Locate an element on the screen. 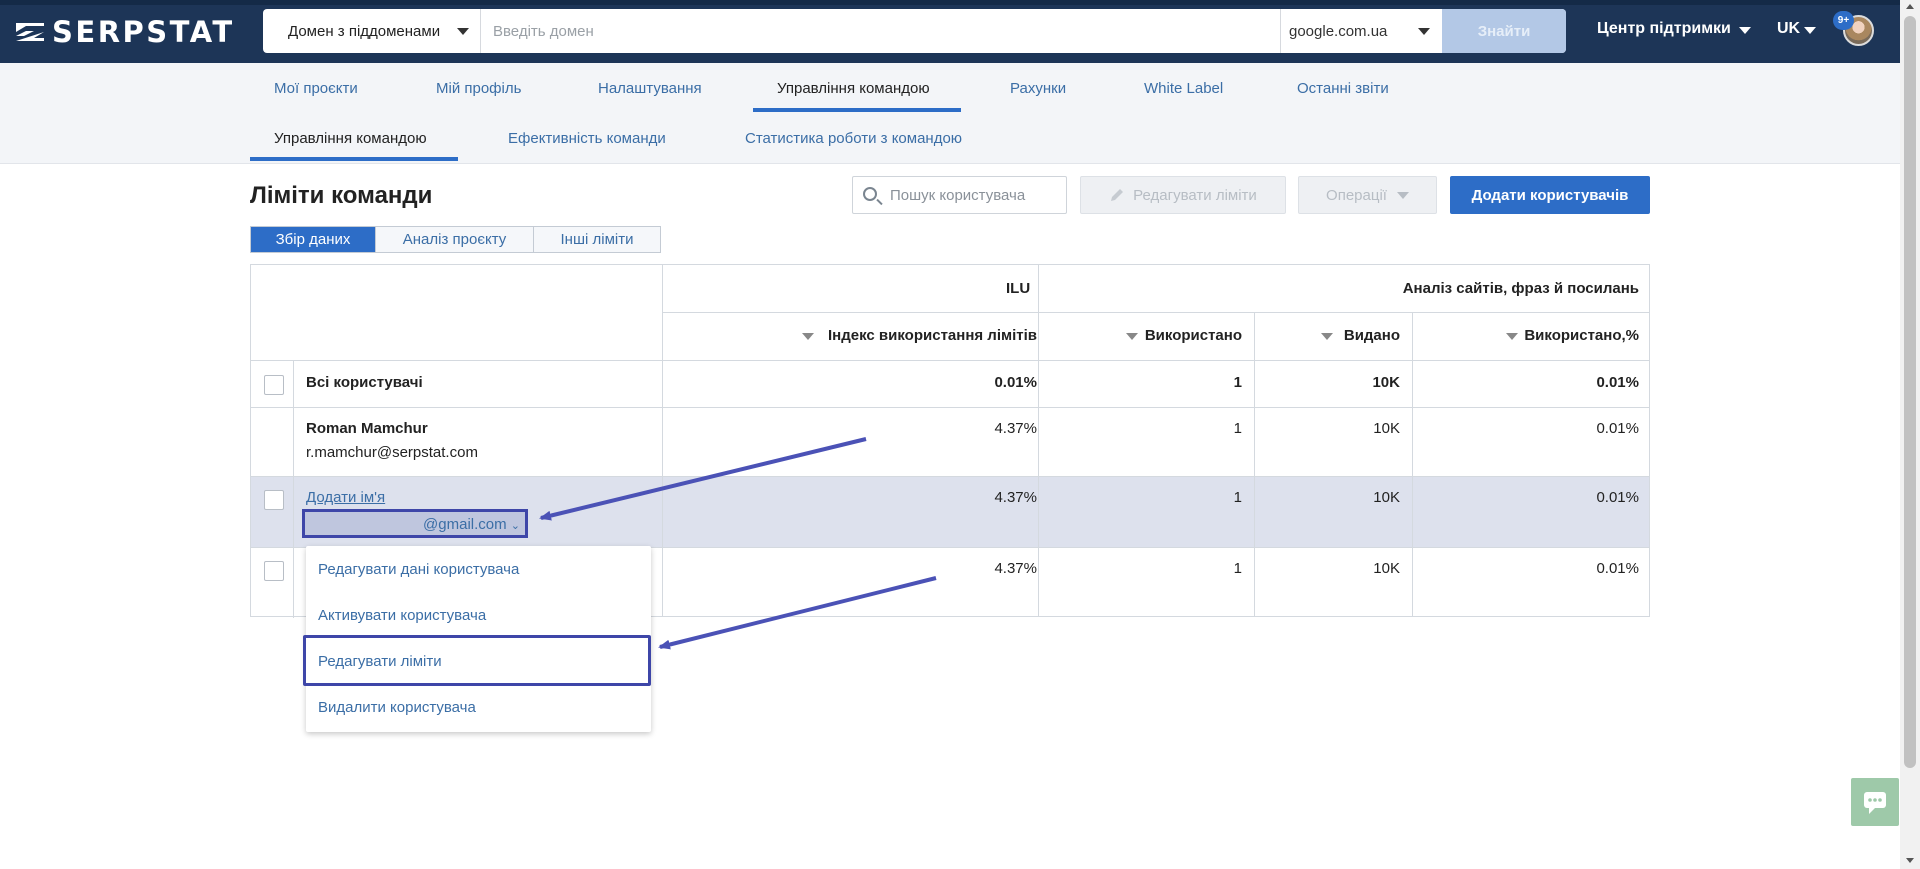 Image resolution: width=1920 pixels, height=869 pixels. support-center-menu: Центр підтримки is located at coordinates (1674, 29).